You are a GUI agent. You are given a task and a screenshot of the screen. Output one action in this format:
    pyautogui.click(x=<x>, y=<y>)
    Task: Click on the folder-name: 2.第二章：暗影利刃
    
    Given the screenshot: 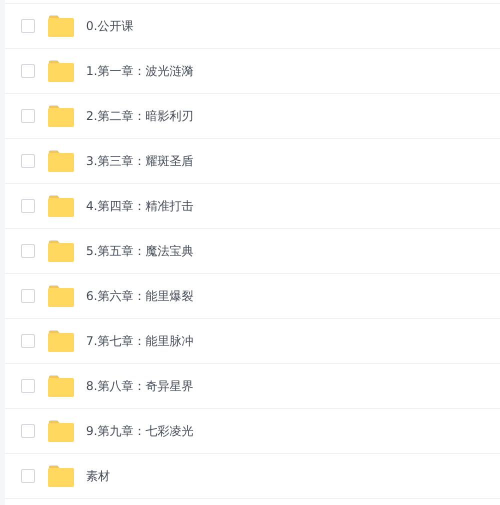 What is the action you would take?
    pyautogui.click(x=140, y=116)
    